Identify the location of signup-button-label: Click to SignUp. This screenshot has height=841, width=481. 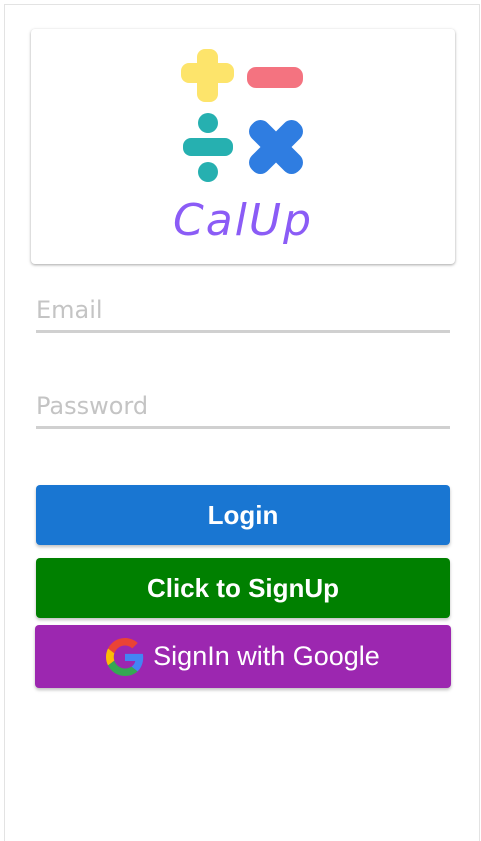
(243, 587).